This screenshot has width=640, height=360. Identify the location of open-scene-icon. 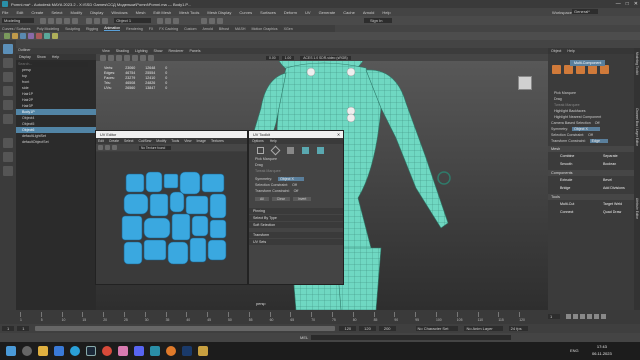
(51, 20).